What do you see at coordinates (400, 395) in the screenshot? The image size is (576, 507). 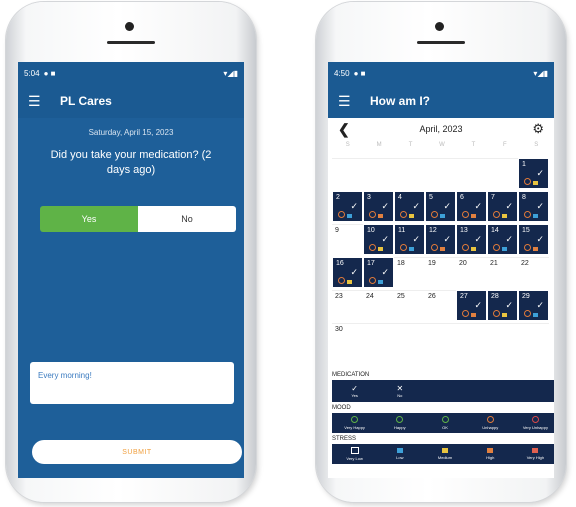 I see `legend-no-label: No` at bounding box center [400, 395].